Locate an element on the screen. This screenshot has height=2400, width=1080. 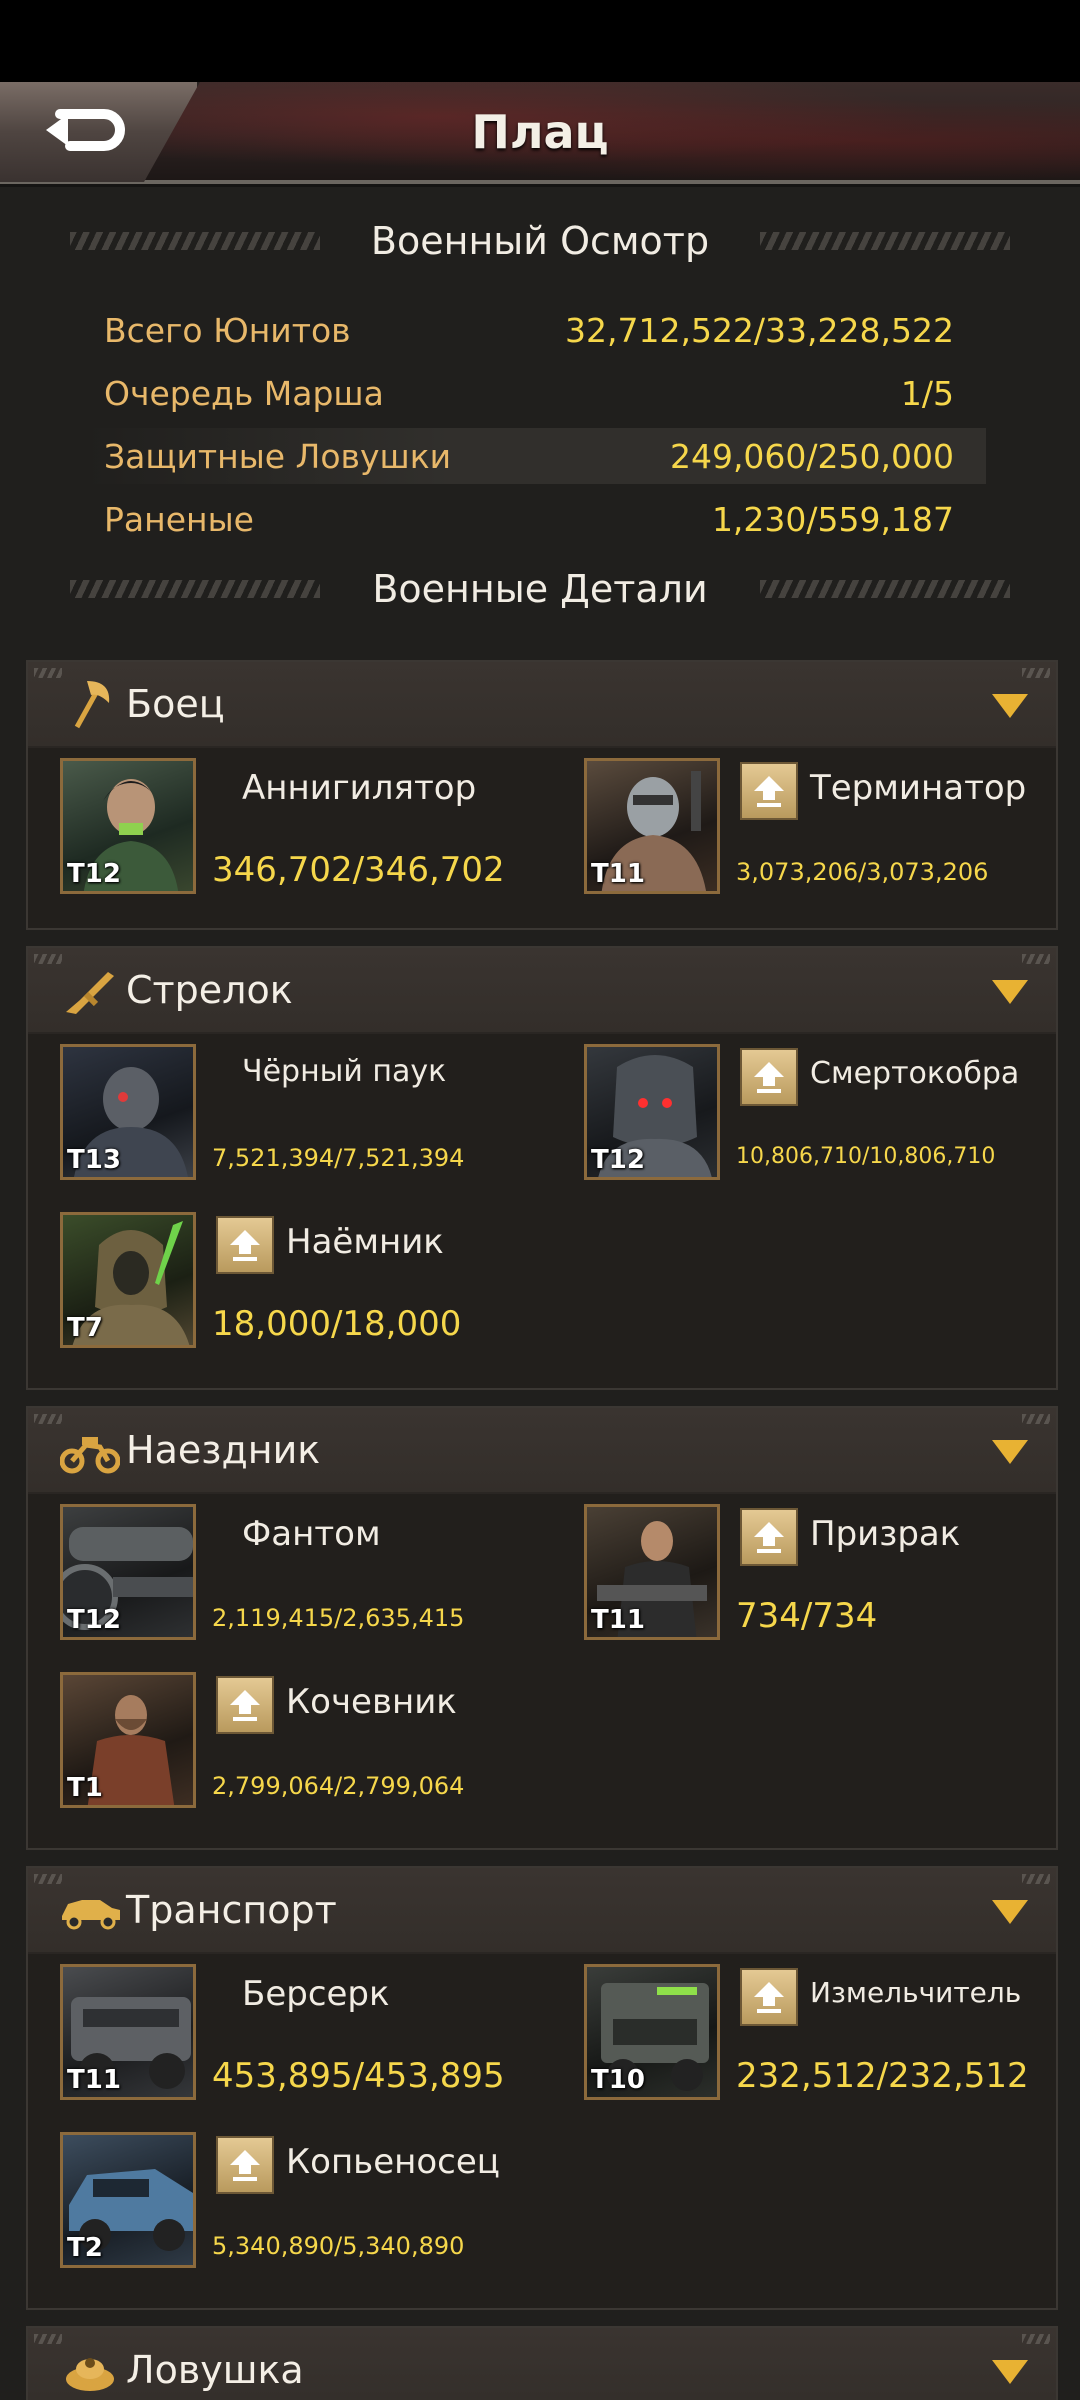
tier-badge: T2 is located at coordinates (85, 2248).